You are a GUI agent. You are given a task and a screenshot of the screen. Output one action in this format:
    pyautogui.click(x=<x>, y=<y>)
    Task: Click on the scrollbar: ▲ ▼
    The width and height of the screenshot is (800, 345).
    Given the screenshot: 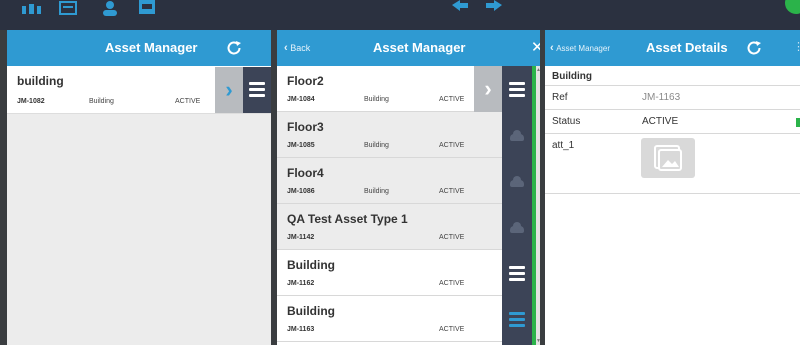 What is the action you would take?
    pyautogui.click(x=538, y=205)
    